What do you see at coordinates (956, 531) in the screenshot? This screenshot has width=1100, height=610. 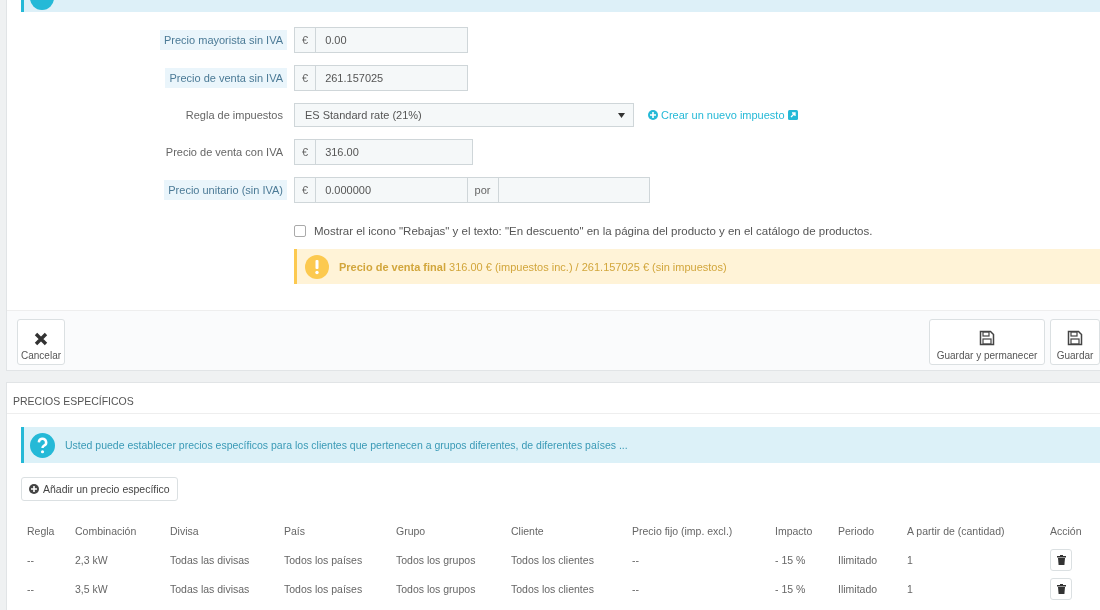 I see `column-header: A partir de (cantidad)` at bounding box center [956, 531].